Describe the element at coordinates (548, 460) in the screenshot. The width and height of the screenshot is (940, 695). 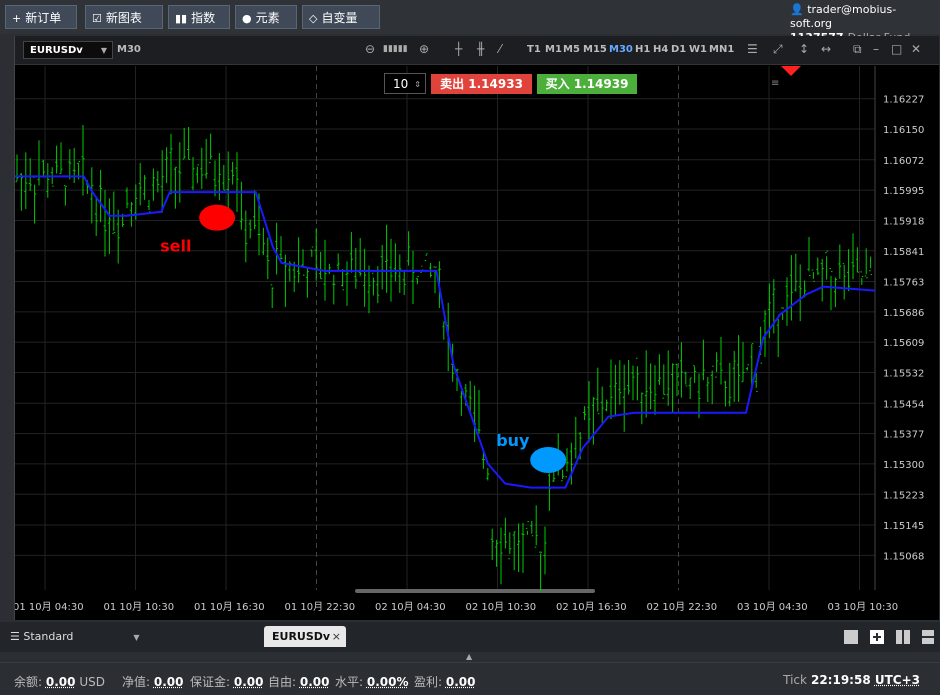
I see `marker-buy` at that location.